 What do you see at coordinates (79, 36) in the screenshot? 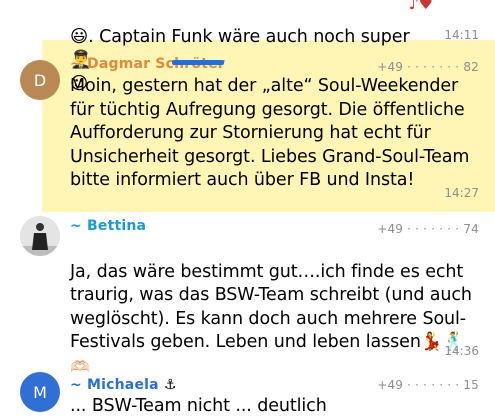
I see `grinning-face-icon: 😃` at bounding box center [79, 36].